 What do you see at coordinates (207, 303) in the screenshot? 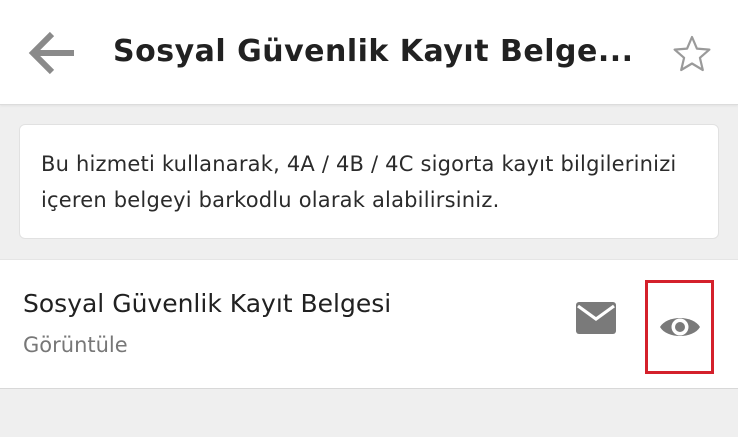
I see `service-title: Sosyal Güvenlik Kayıt Belgesi` at bounding box center [207, 303].